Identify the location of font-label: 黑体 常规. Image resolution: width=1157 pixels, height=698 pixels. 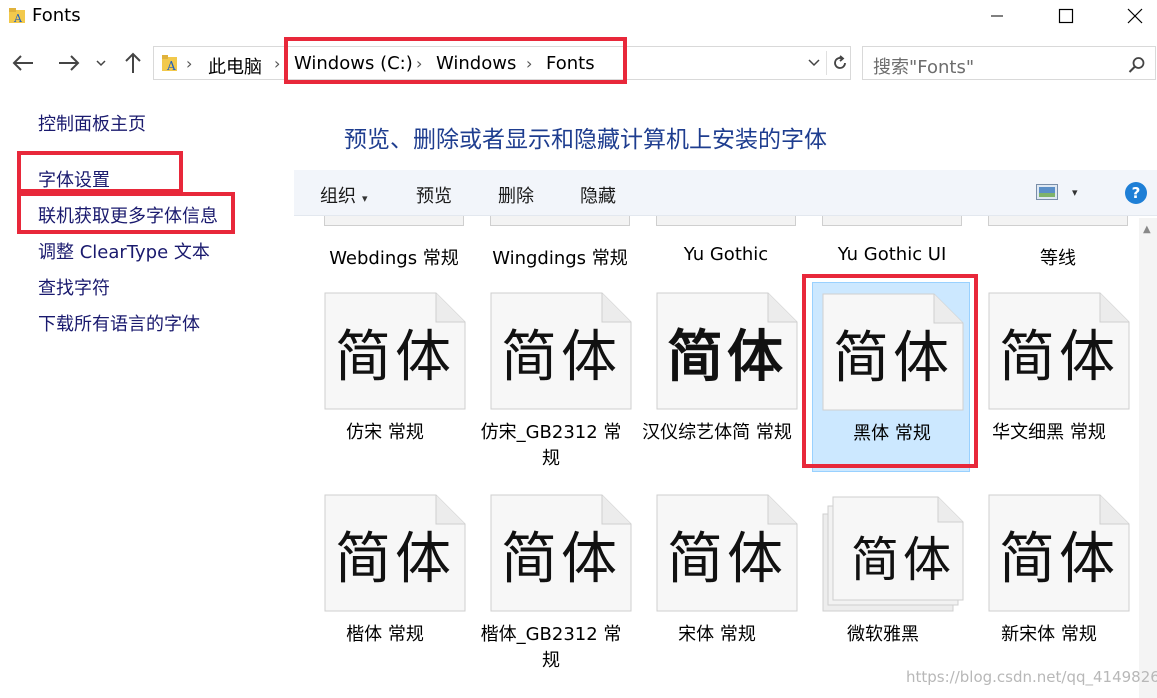
(892, 433).